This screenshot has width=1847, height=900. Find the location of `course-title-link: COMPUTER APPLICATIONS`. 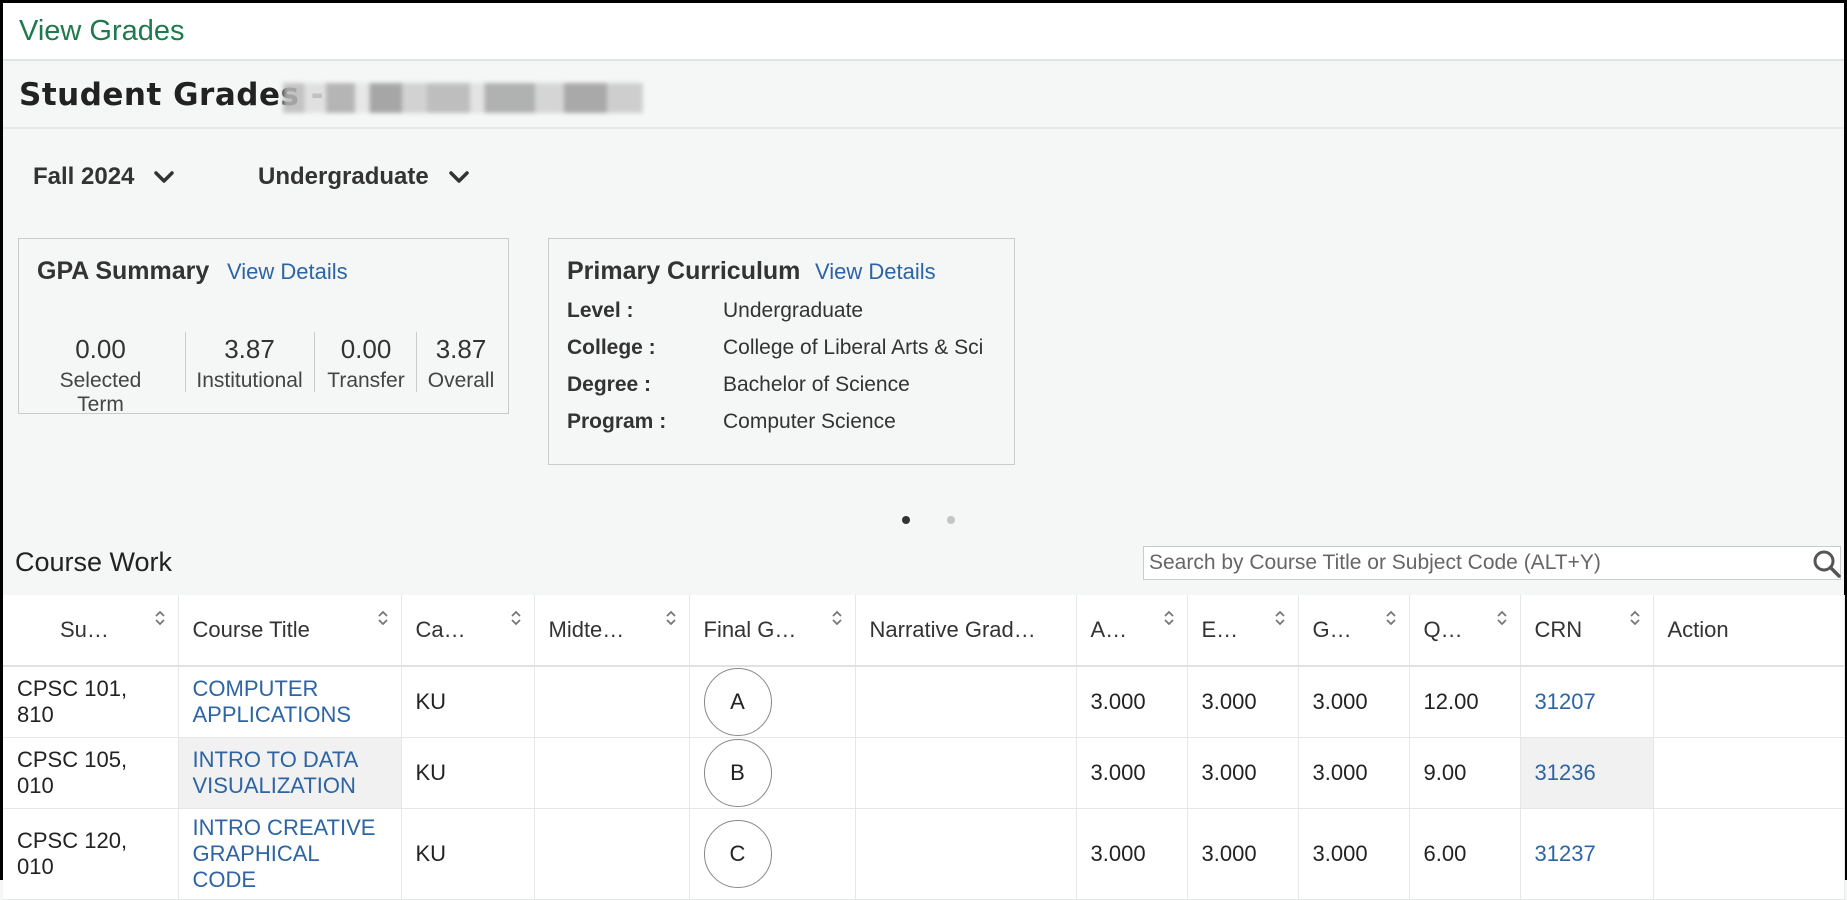

course-title-link: COMPUTER APPLICATIONS is located at coordinates (290, 702).